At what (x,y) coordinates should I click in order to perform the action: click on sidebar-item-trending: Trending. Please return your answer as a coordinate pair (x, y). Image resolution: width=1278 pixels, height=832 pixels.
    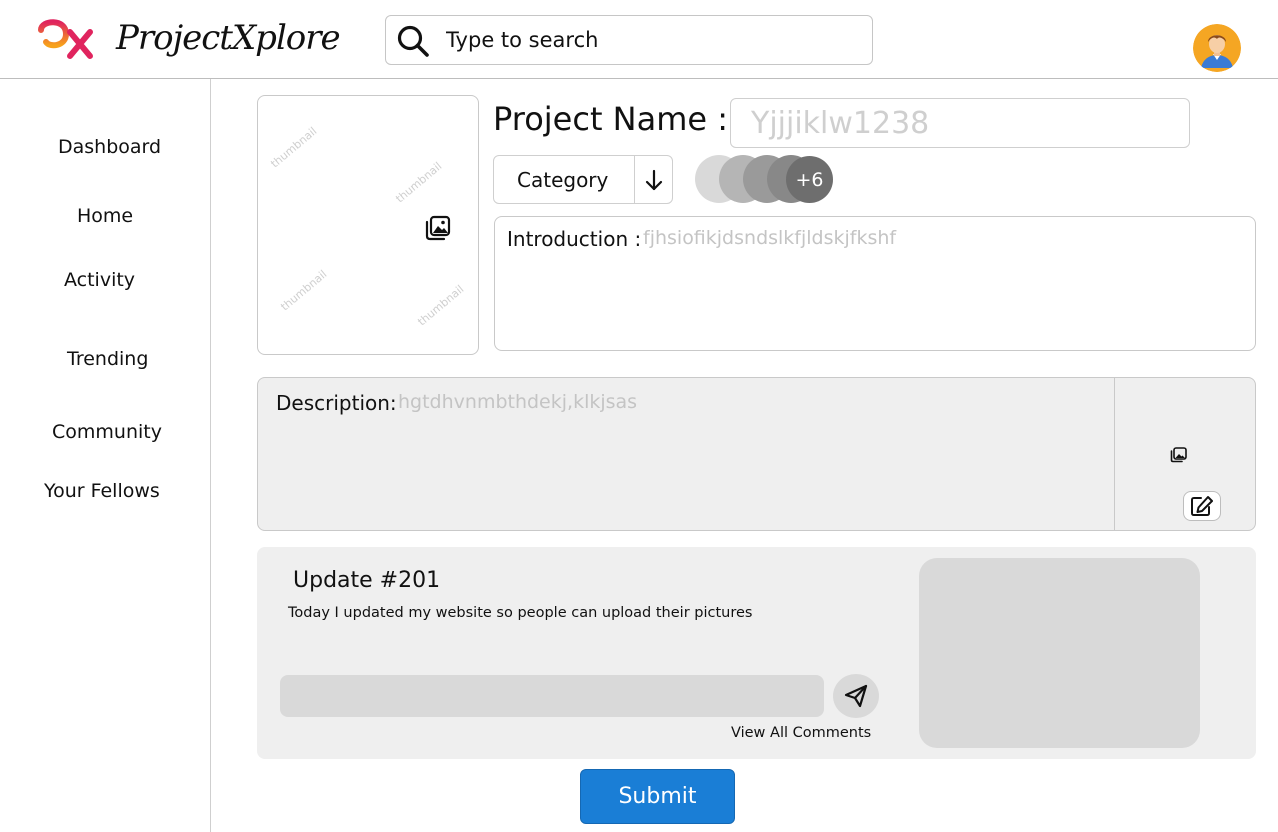
    Looking at the image, I should click on (107, 359).